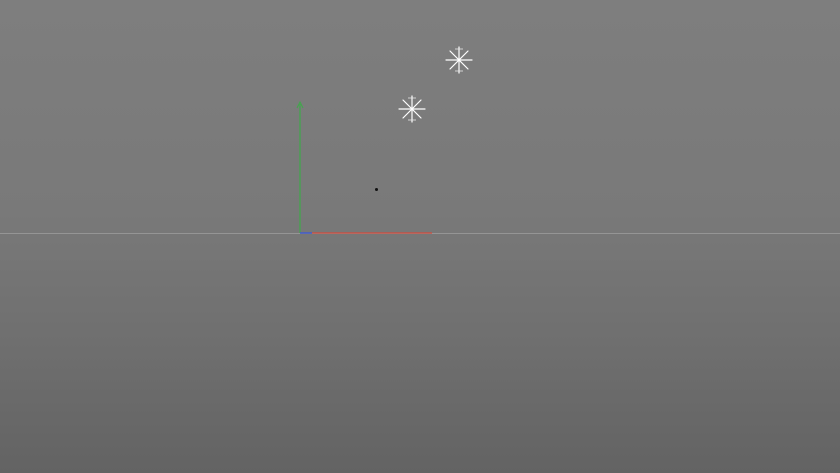 Image resolution: width=840 pixels, height=473 pixels. What do you see at coordinates (300, 104) in the screenshot?
I see `y-axis-arrowhead` at bounding box center [300, 104].